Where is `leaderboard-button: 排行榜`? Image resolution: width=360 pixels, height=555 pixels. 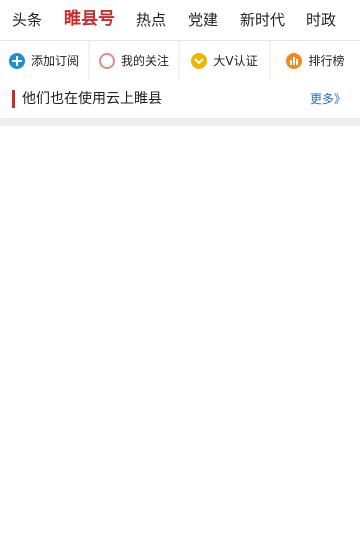
leaderboard-button: 排行榜 is located at coordinates (315, 60).